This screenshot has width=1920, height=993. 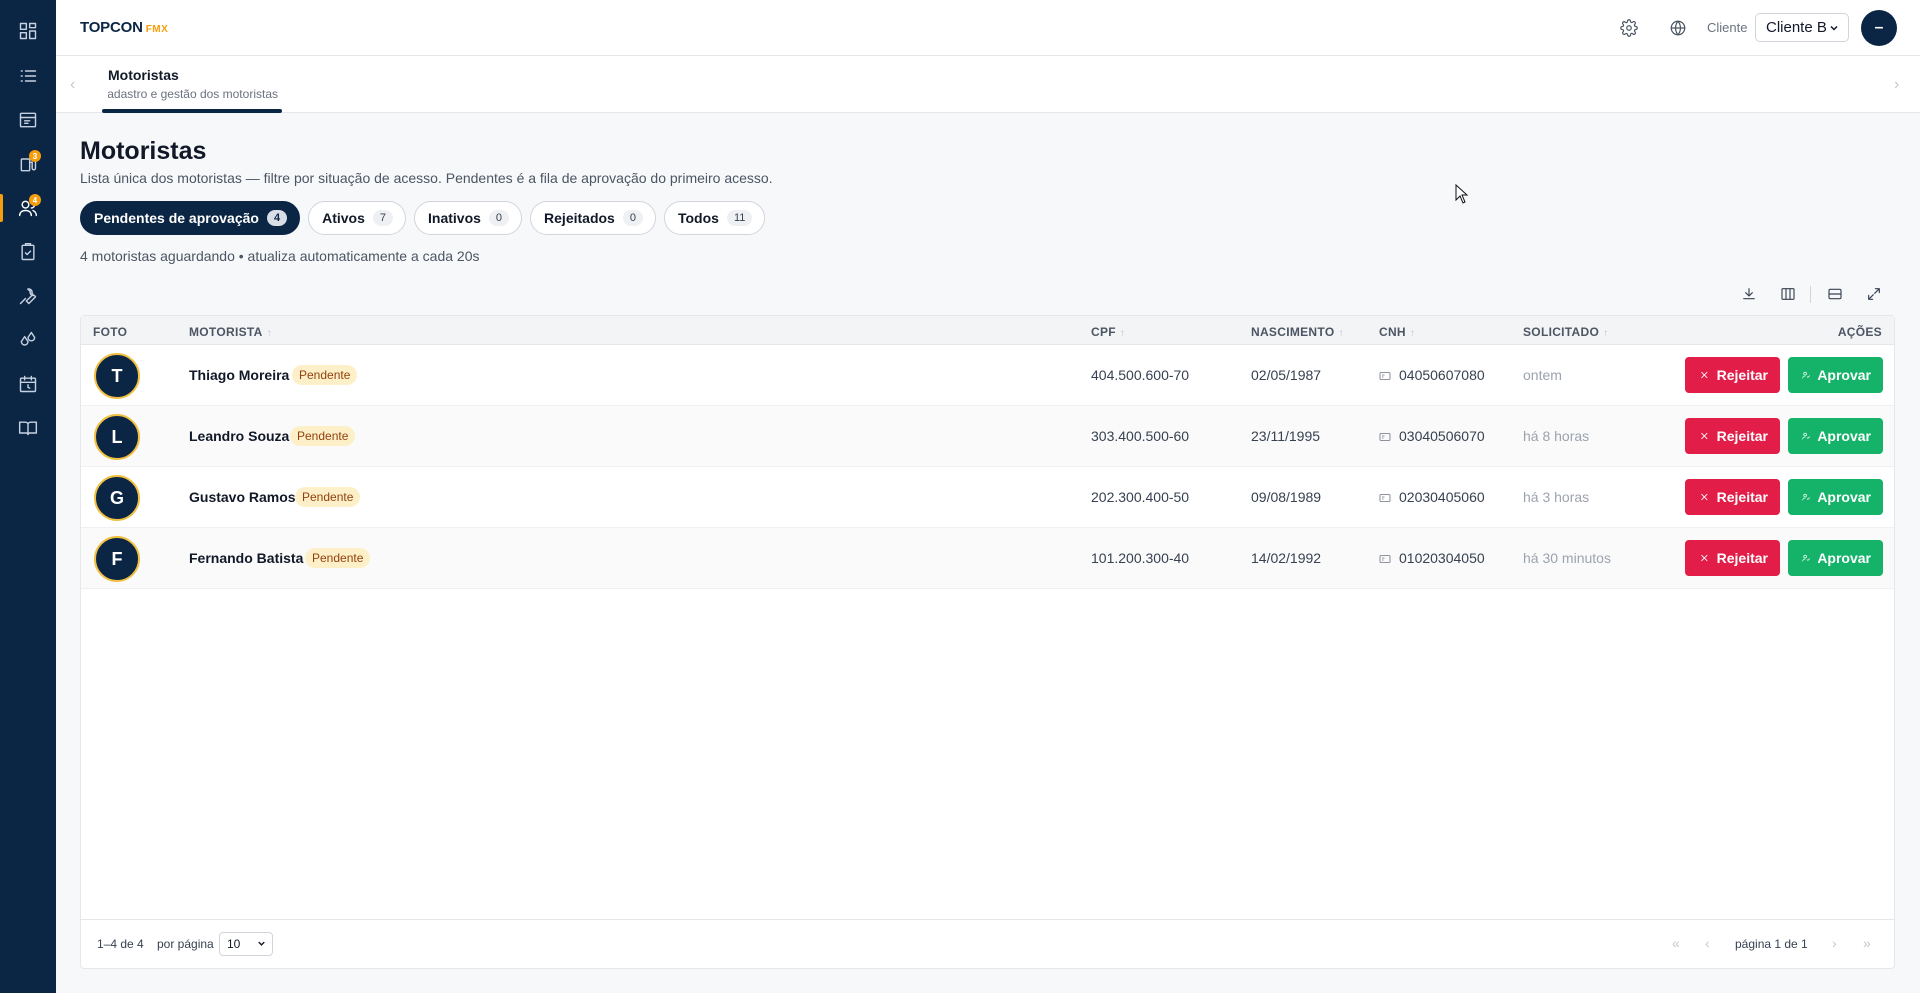 I want to click on filter-pendentes: Pendentes de aprovação 4, so click(x=190, y=218).